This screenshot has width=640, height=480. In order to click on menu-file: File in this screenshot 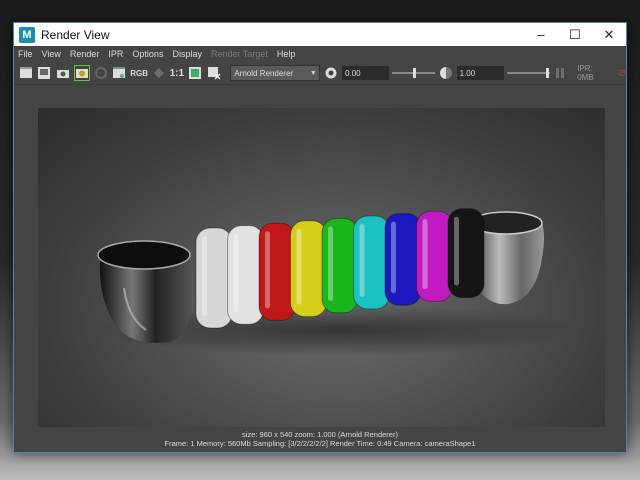, I will do `click(25, 54)`.